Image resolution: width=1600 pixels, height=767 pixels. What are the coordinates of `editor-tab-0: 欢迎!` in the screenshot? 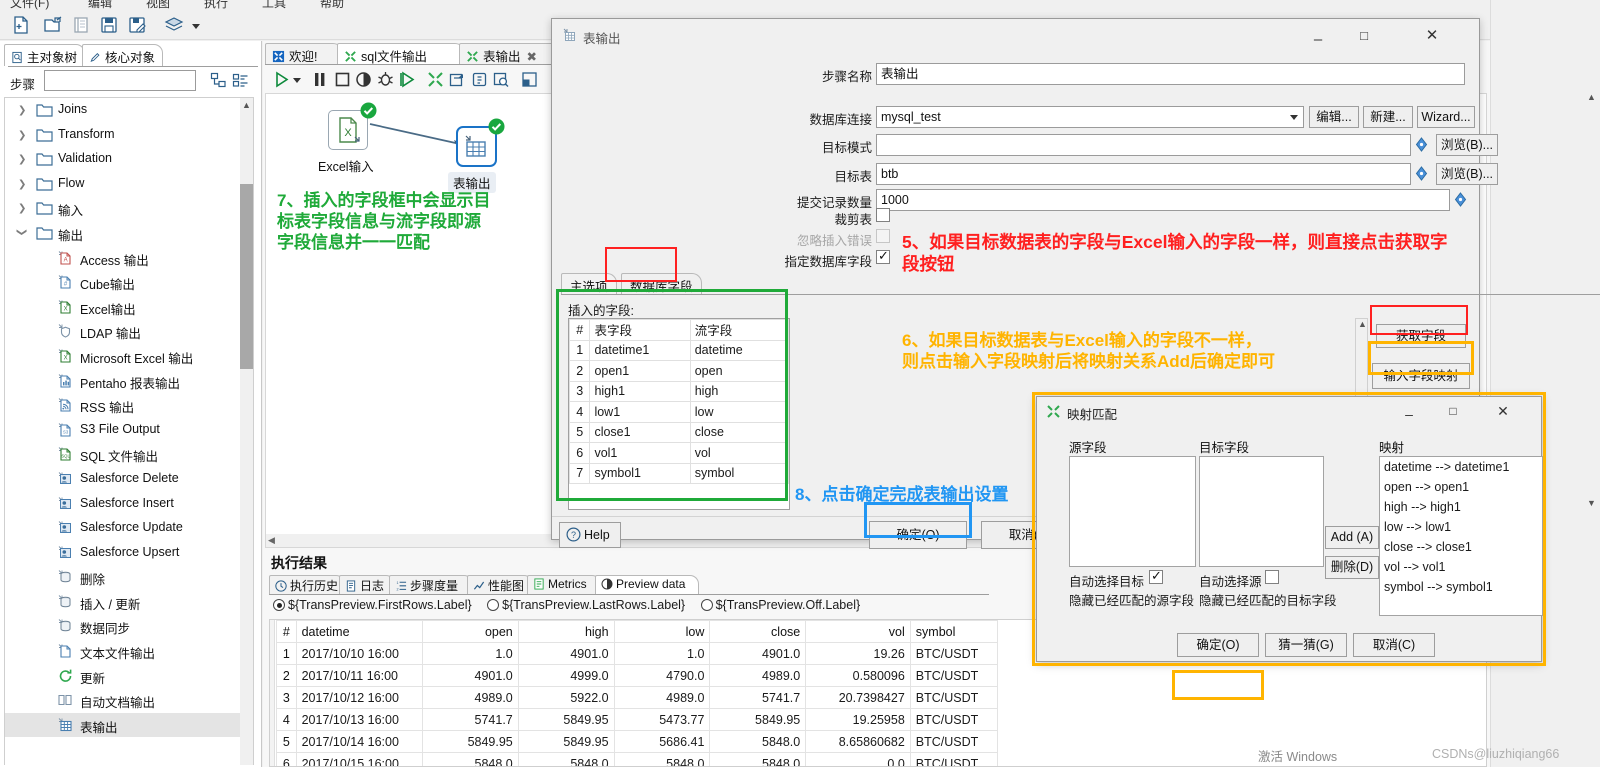 It's located at (304, 54).